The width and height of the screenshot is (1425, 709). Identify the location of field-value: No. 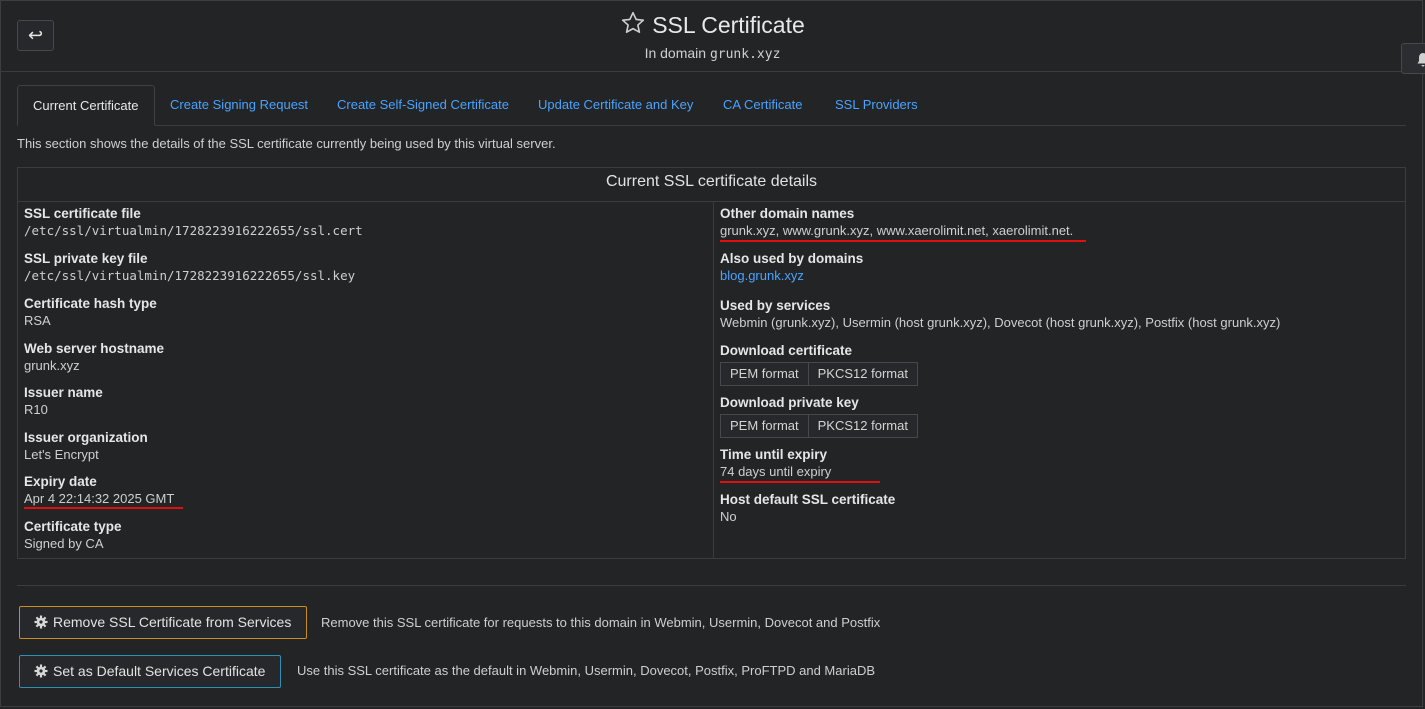
(728, 516).